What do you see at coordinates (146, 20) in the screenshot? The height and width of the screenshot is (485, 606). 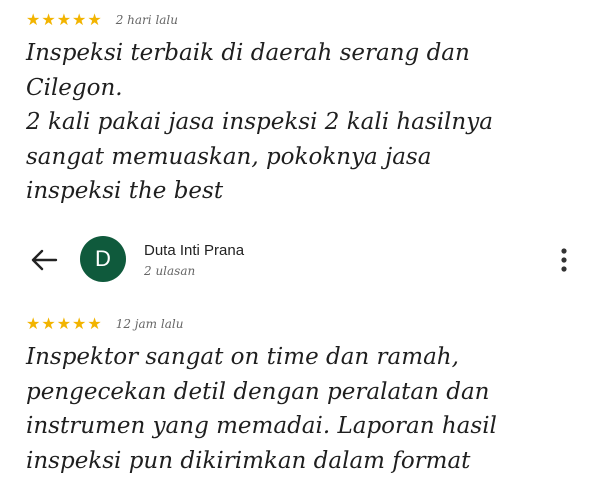 I see `review-time: 2 hari lalu` at bounding box center [146, 20].